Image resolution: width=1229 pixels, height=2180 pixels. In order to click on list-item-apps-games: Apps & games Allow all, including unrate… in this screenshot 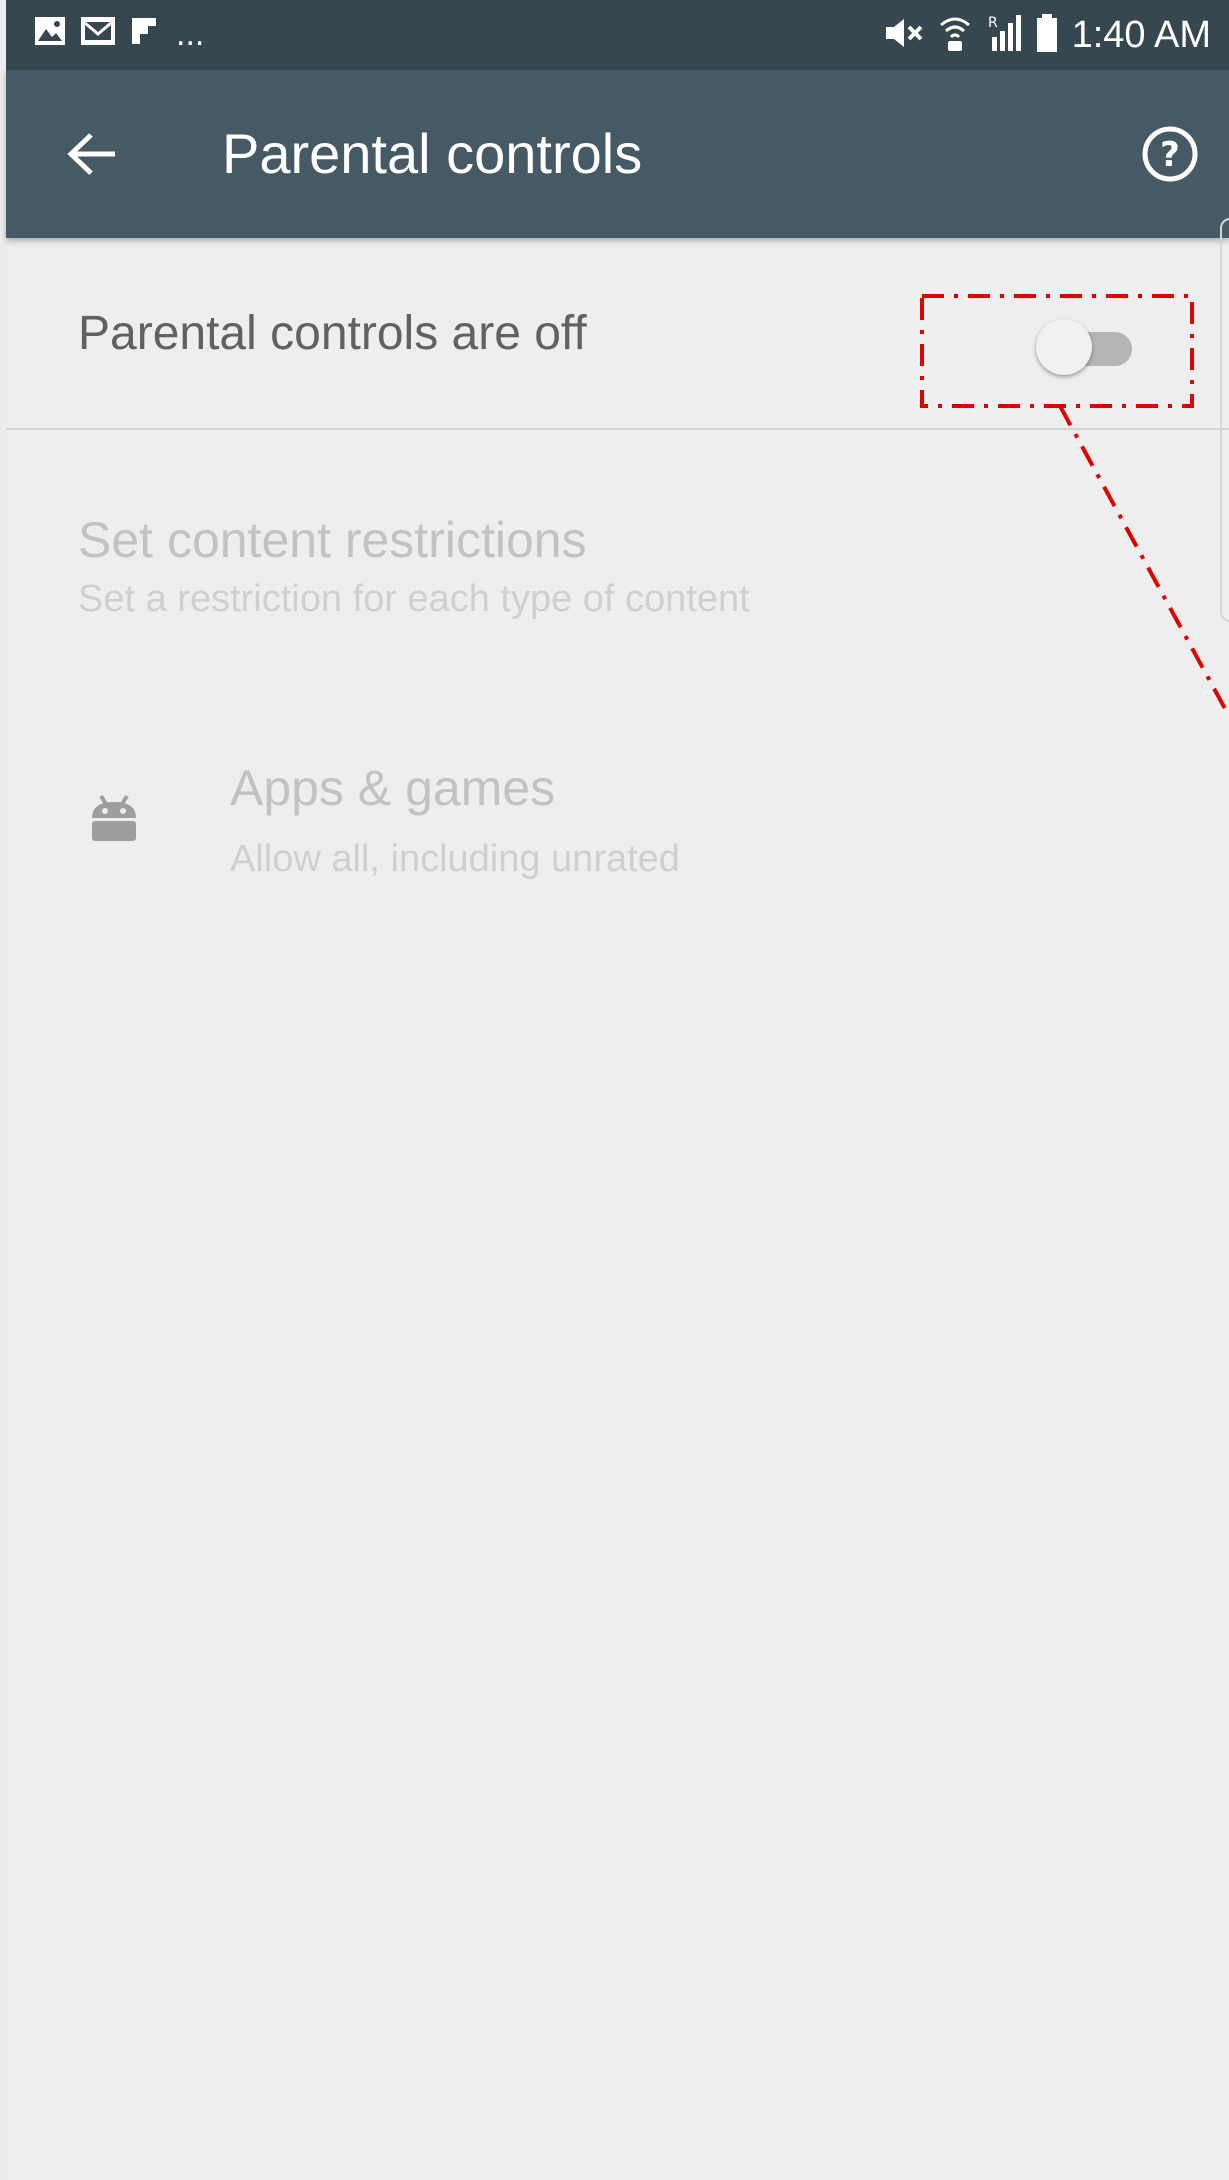, I will do `click(617, 833)`.